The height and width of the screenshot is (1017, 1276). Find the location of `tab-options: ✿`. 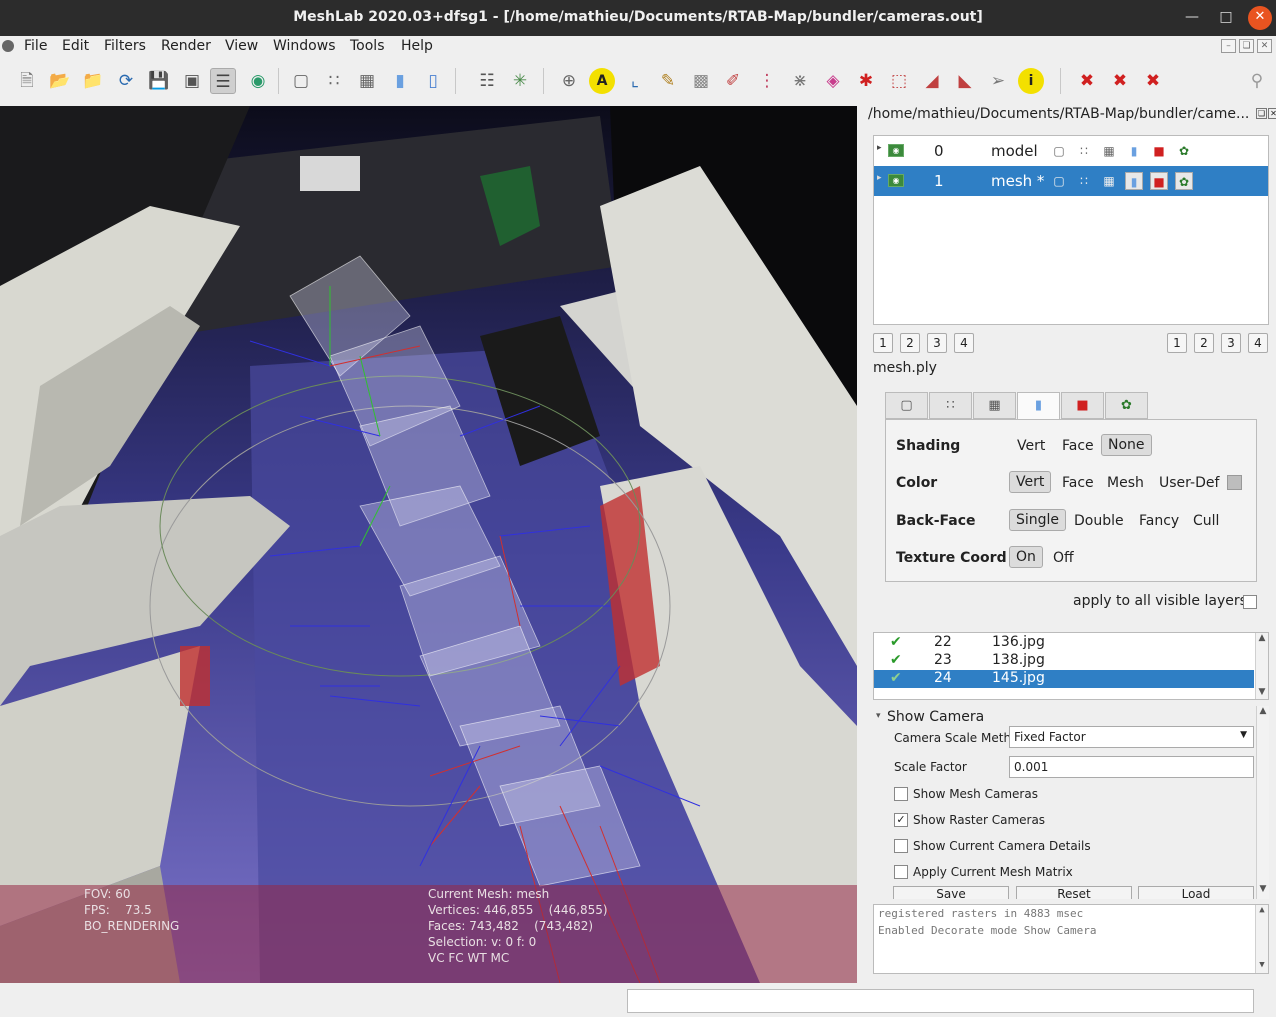

tab-options: ✿ is located at coordinates (1126, 405).